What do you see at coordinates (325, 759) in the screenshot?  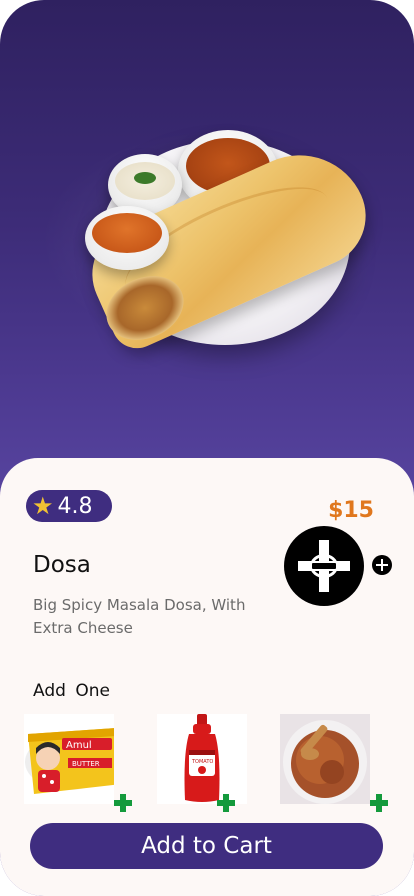 I see `masala-powder-bowl-image` at bounding box center [325, 759].